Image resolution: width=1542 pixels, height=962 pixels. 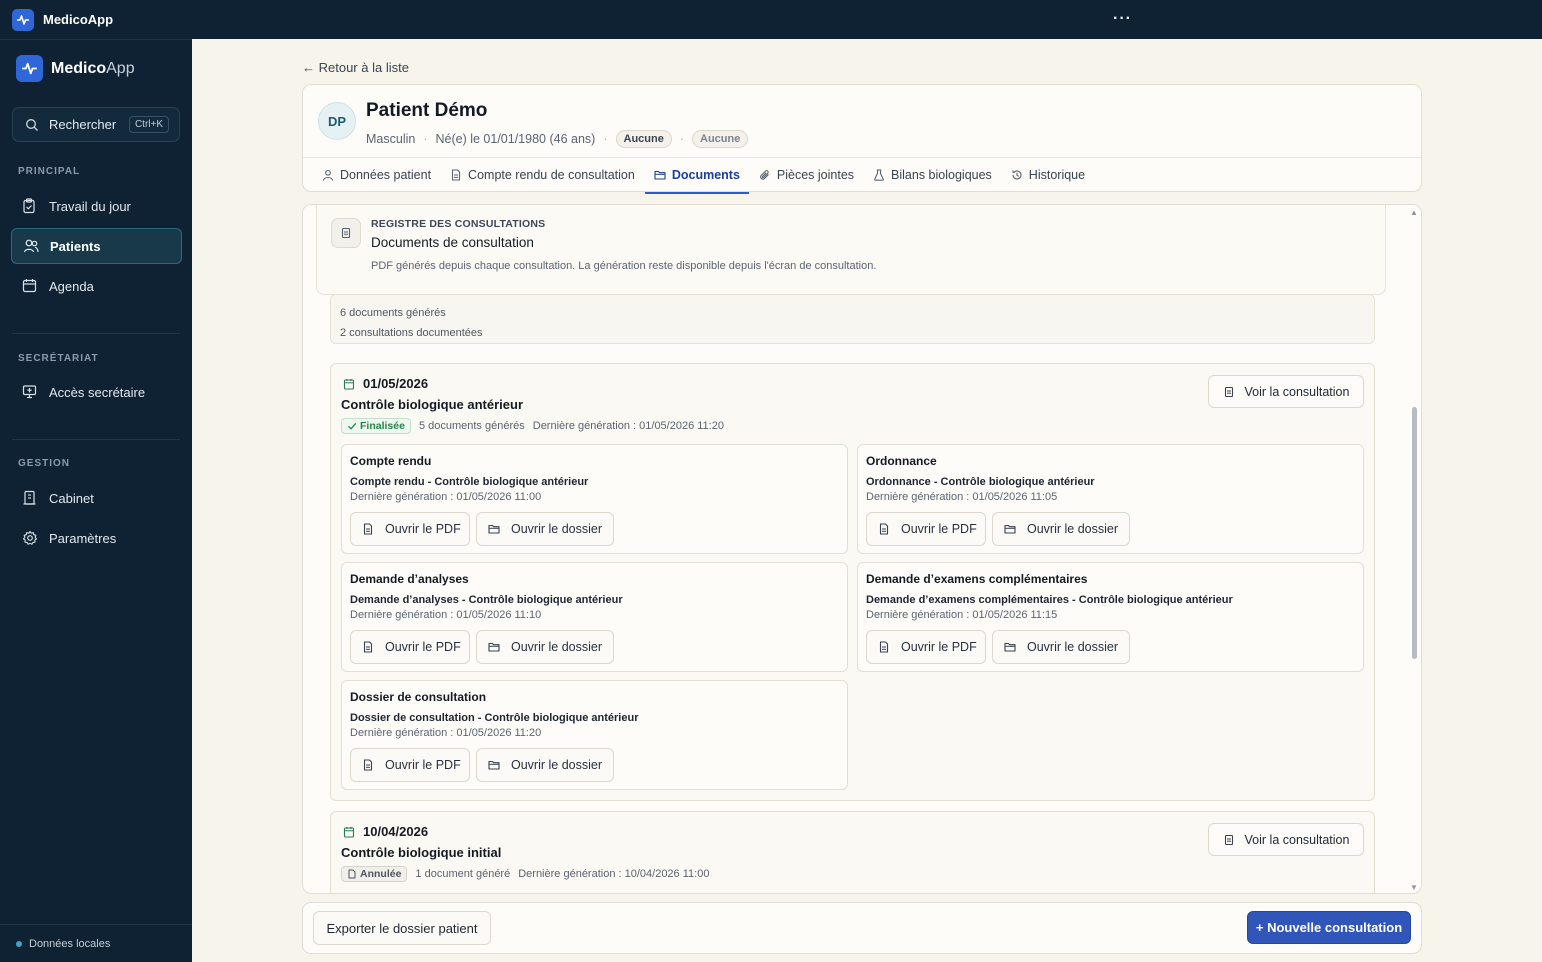 I want to click on patient-tag: Aucune, so click(x=720, y=139).